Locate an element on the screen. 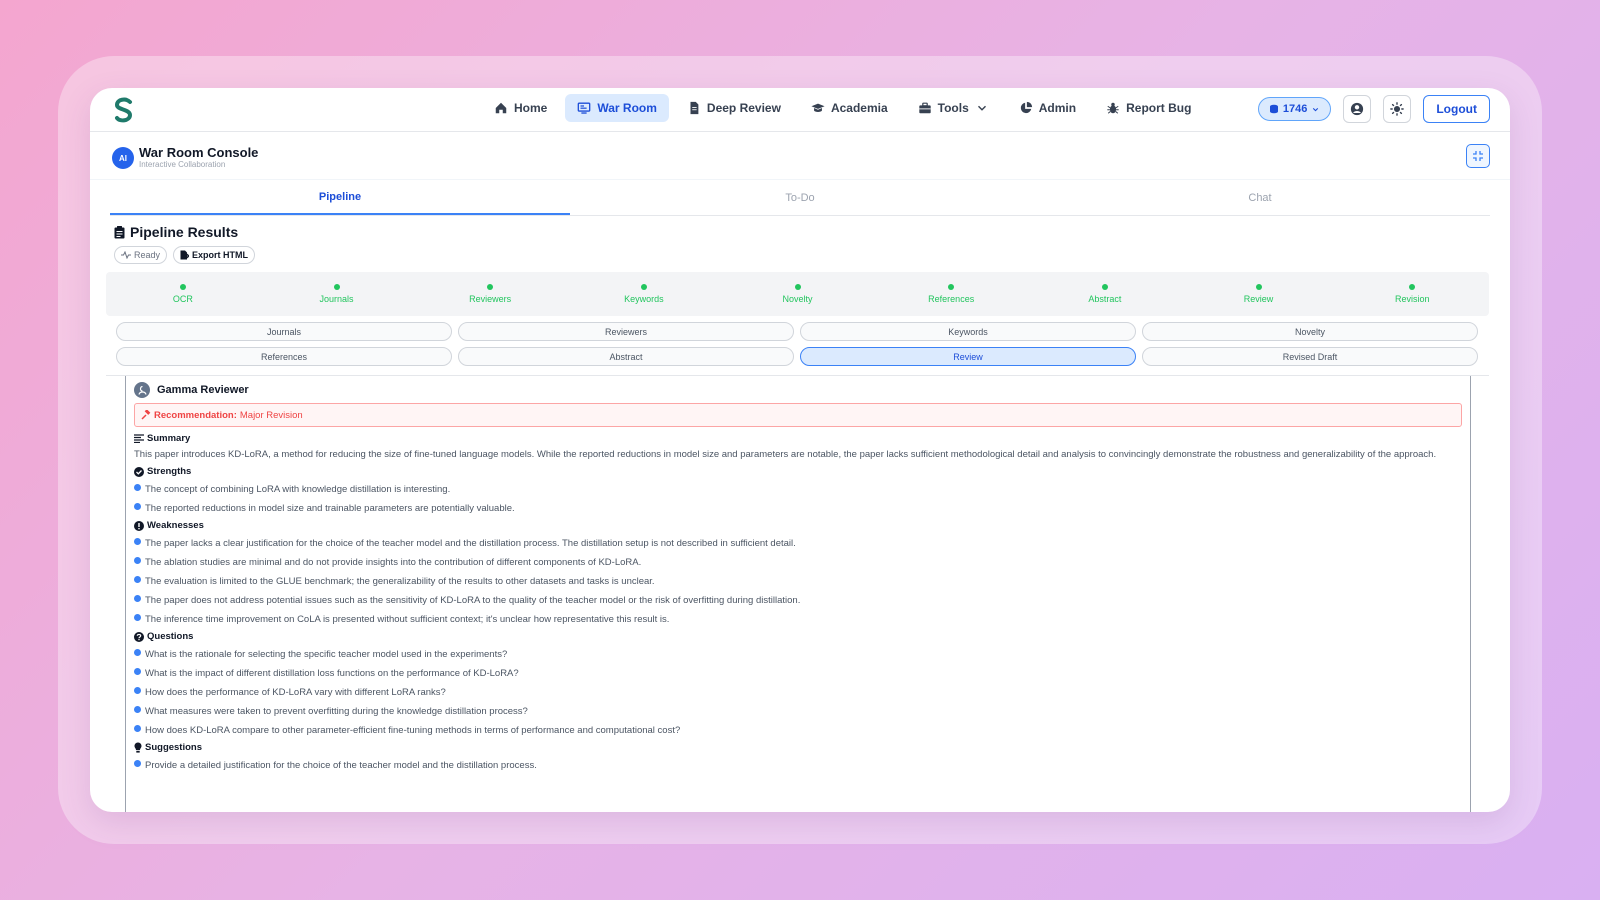 This screenshot has height=900, width=1600. nav-admin-label: Admin is located at coordinates (1057, 108).